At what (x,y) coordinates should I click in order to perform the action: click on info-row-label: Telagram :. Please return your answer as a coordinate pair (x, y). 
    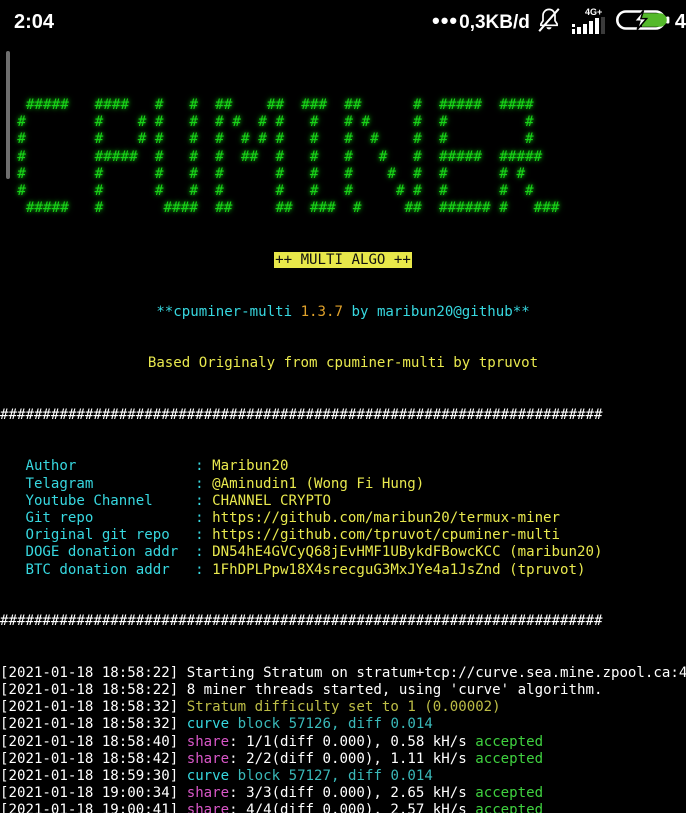
    Looking at the image, I should click on (106, 483).